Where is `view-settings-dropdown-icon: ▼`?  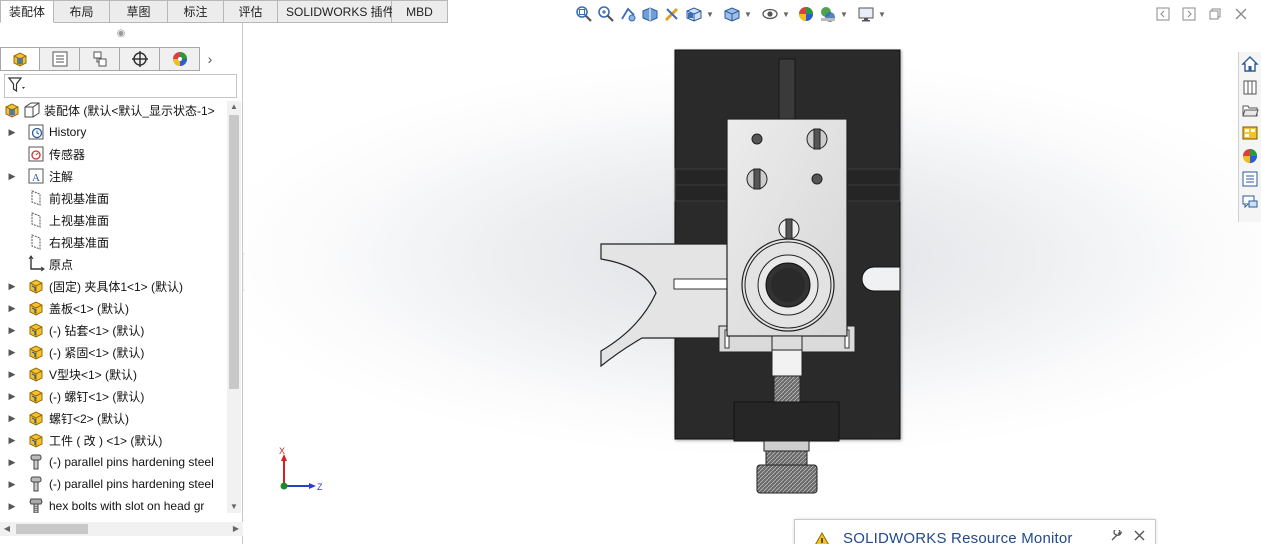
view-settings-dropdown-icon: ▼ is located at coordinates (882, 14).